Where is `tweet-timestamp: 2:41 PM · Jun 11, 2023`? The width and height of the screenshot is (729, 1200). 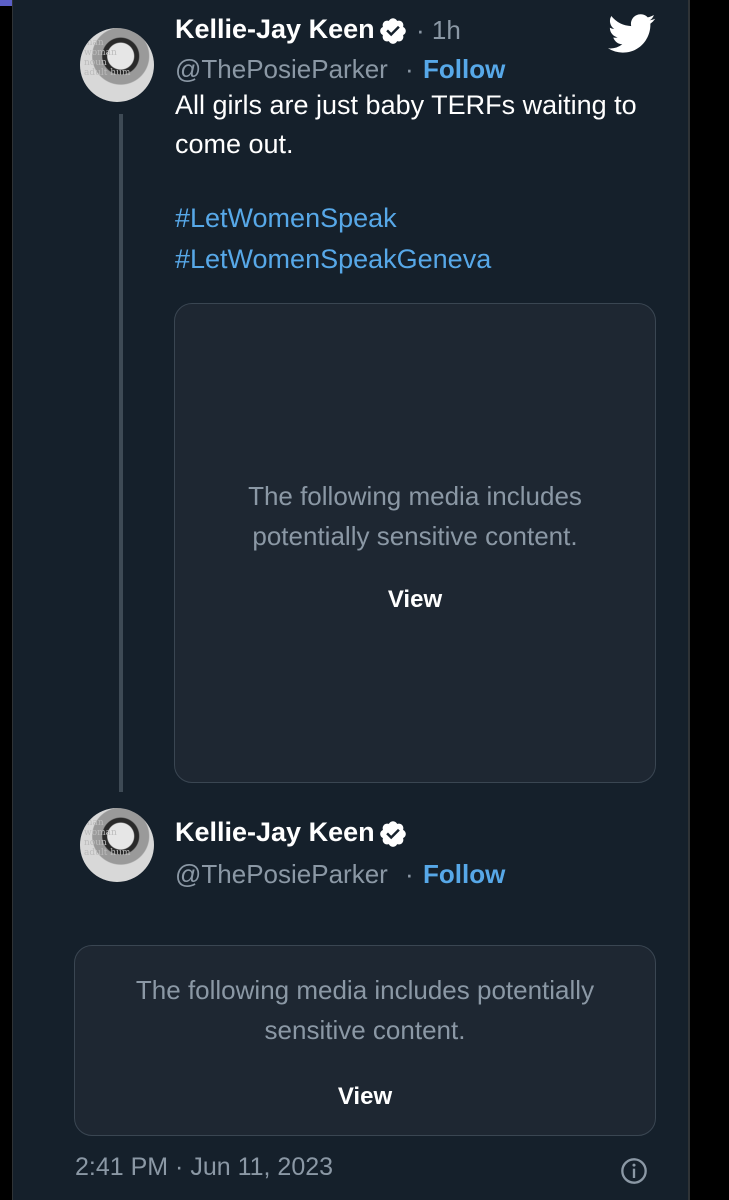
tweet-timestamp: 2:41 PM · Jun 11, 2023 is located at coordinates (204, 1167).